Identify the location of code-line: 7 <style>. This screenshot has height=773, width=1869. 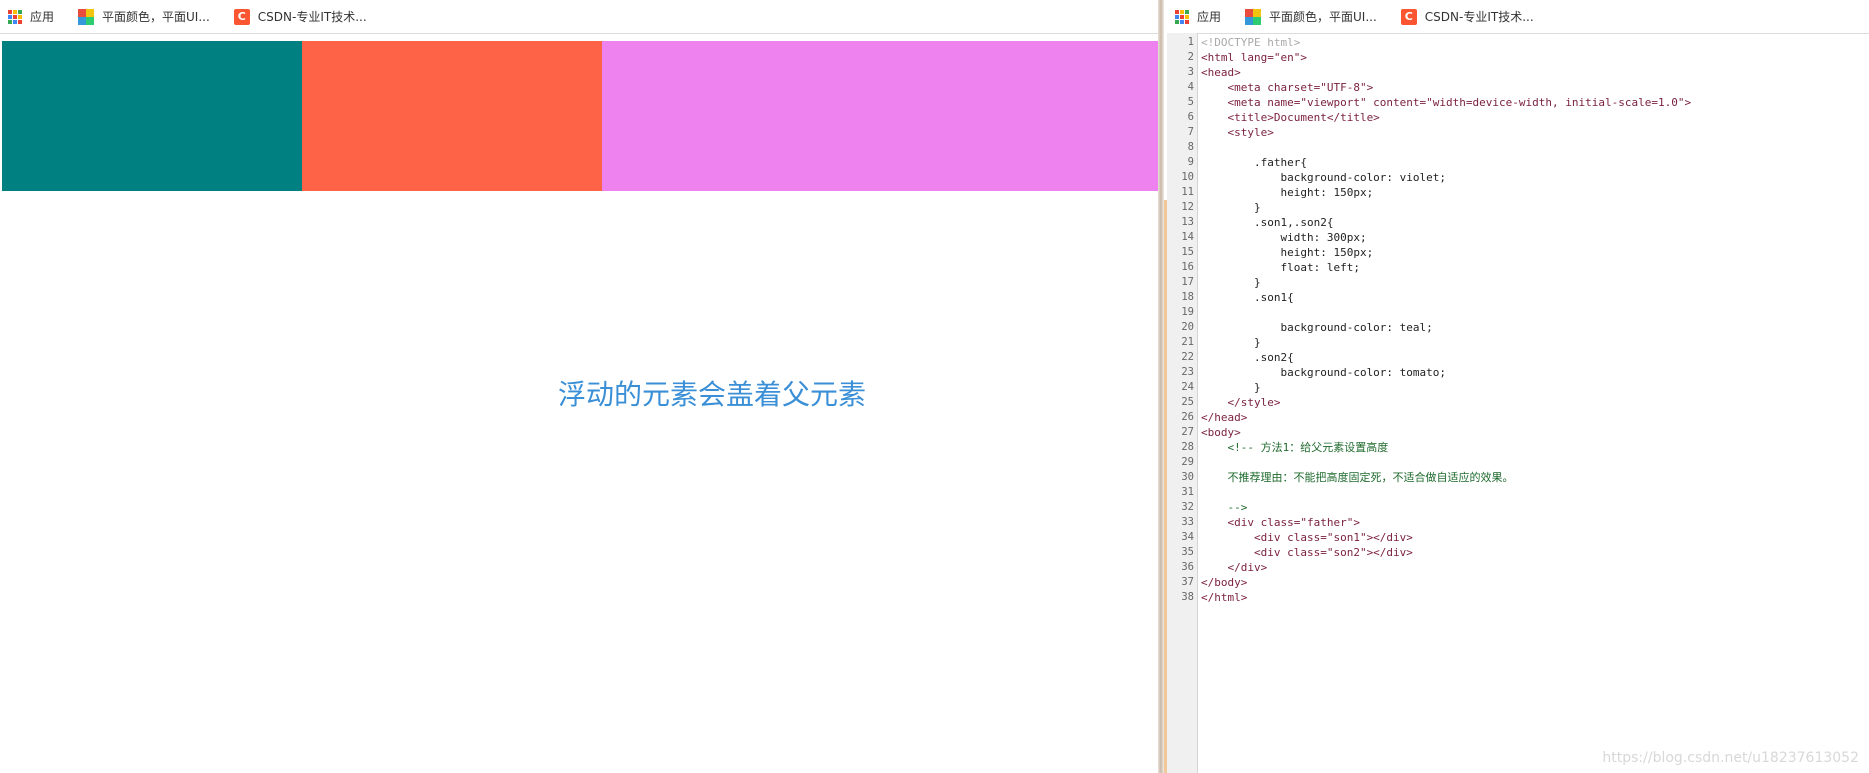
(1518, 132).